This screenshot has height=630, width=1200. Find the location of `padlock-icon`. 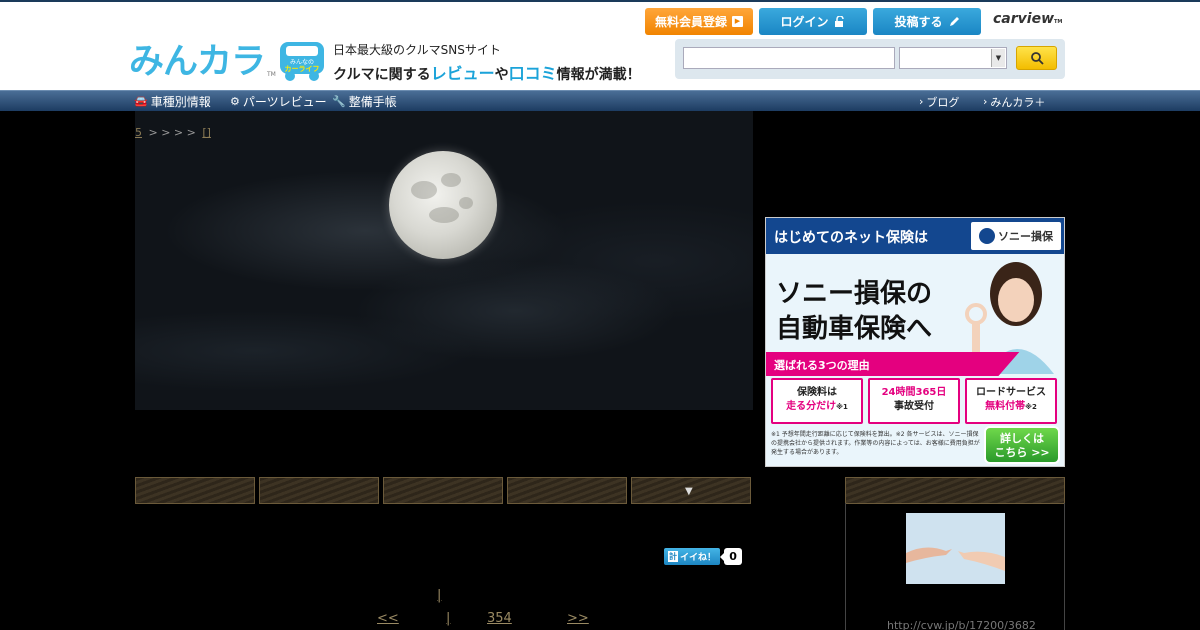

padlock-icon is located at coordinates (839, 21).